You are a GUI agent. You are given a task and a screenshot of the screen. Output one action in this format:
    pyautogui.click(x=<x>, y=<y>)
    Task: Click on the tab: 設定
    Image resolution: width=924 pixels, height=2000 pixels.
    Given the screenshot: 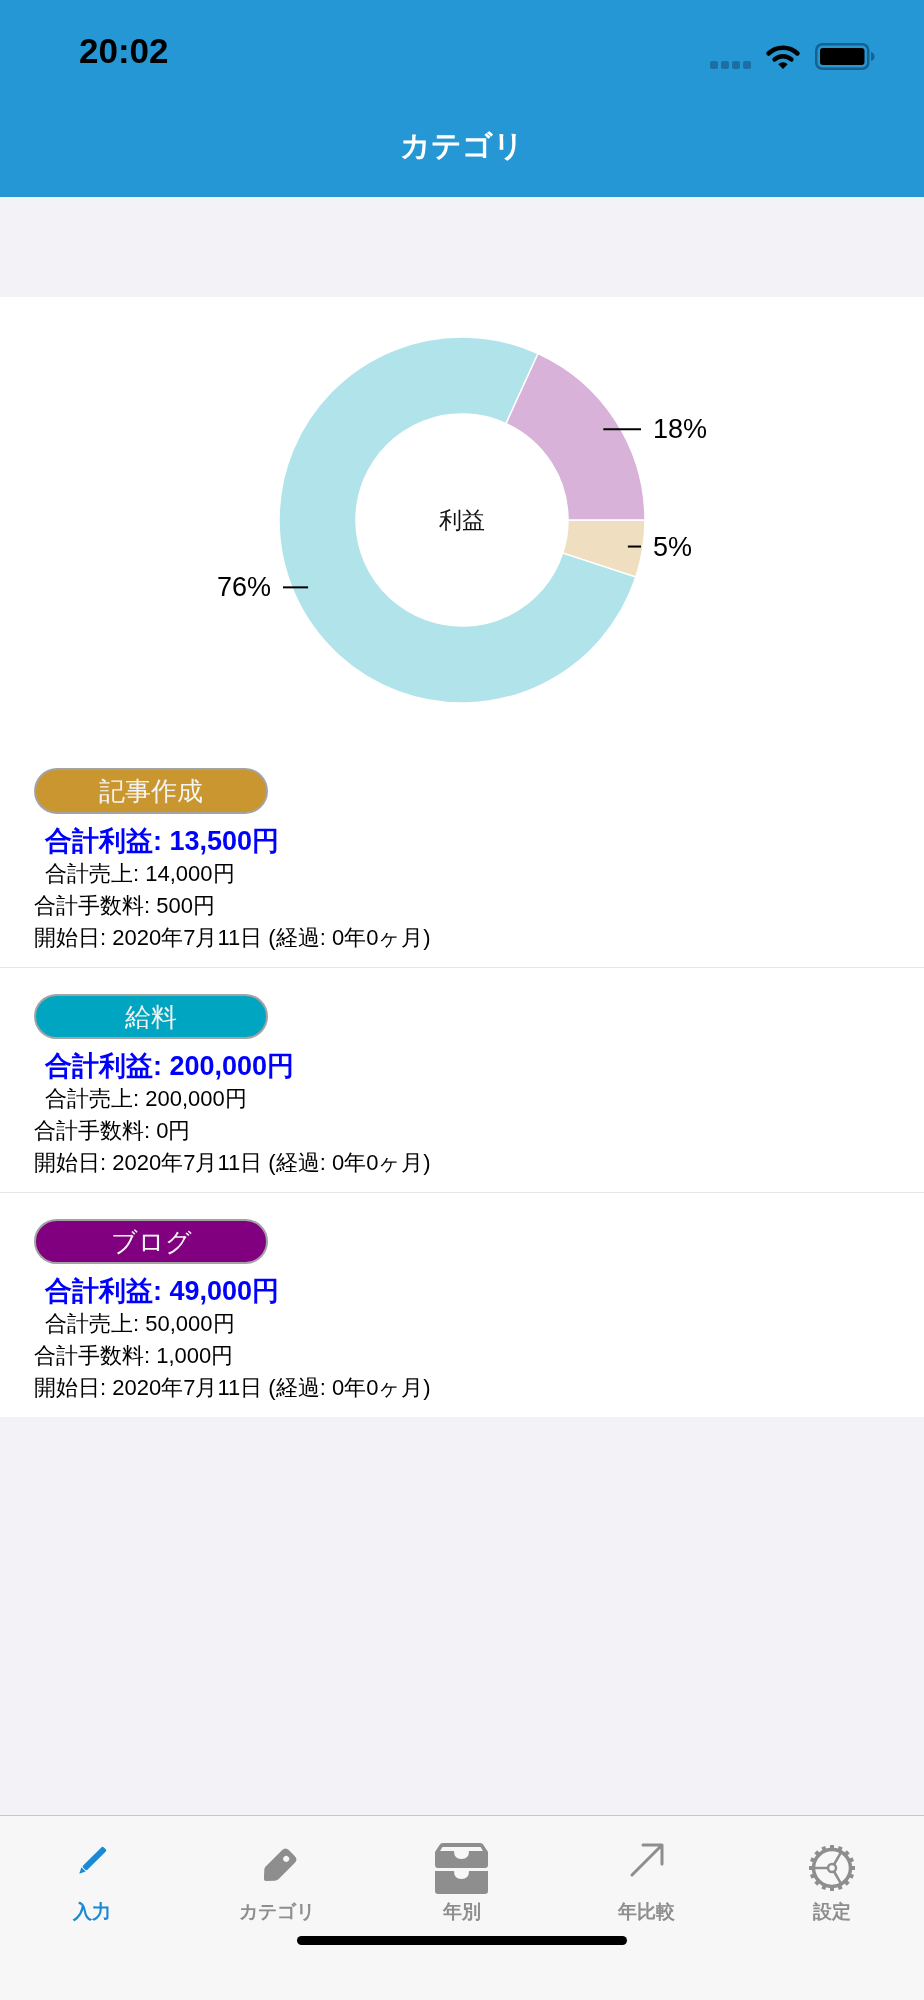 What is the action you would take?
    pyautogui.click(x=831, y=1883)
    